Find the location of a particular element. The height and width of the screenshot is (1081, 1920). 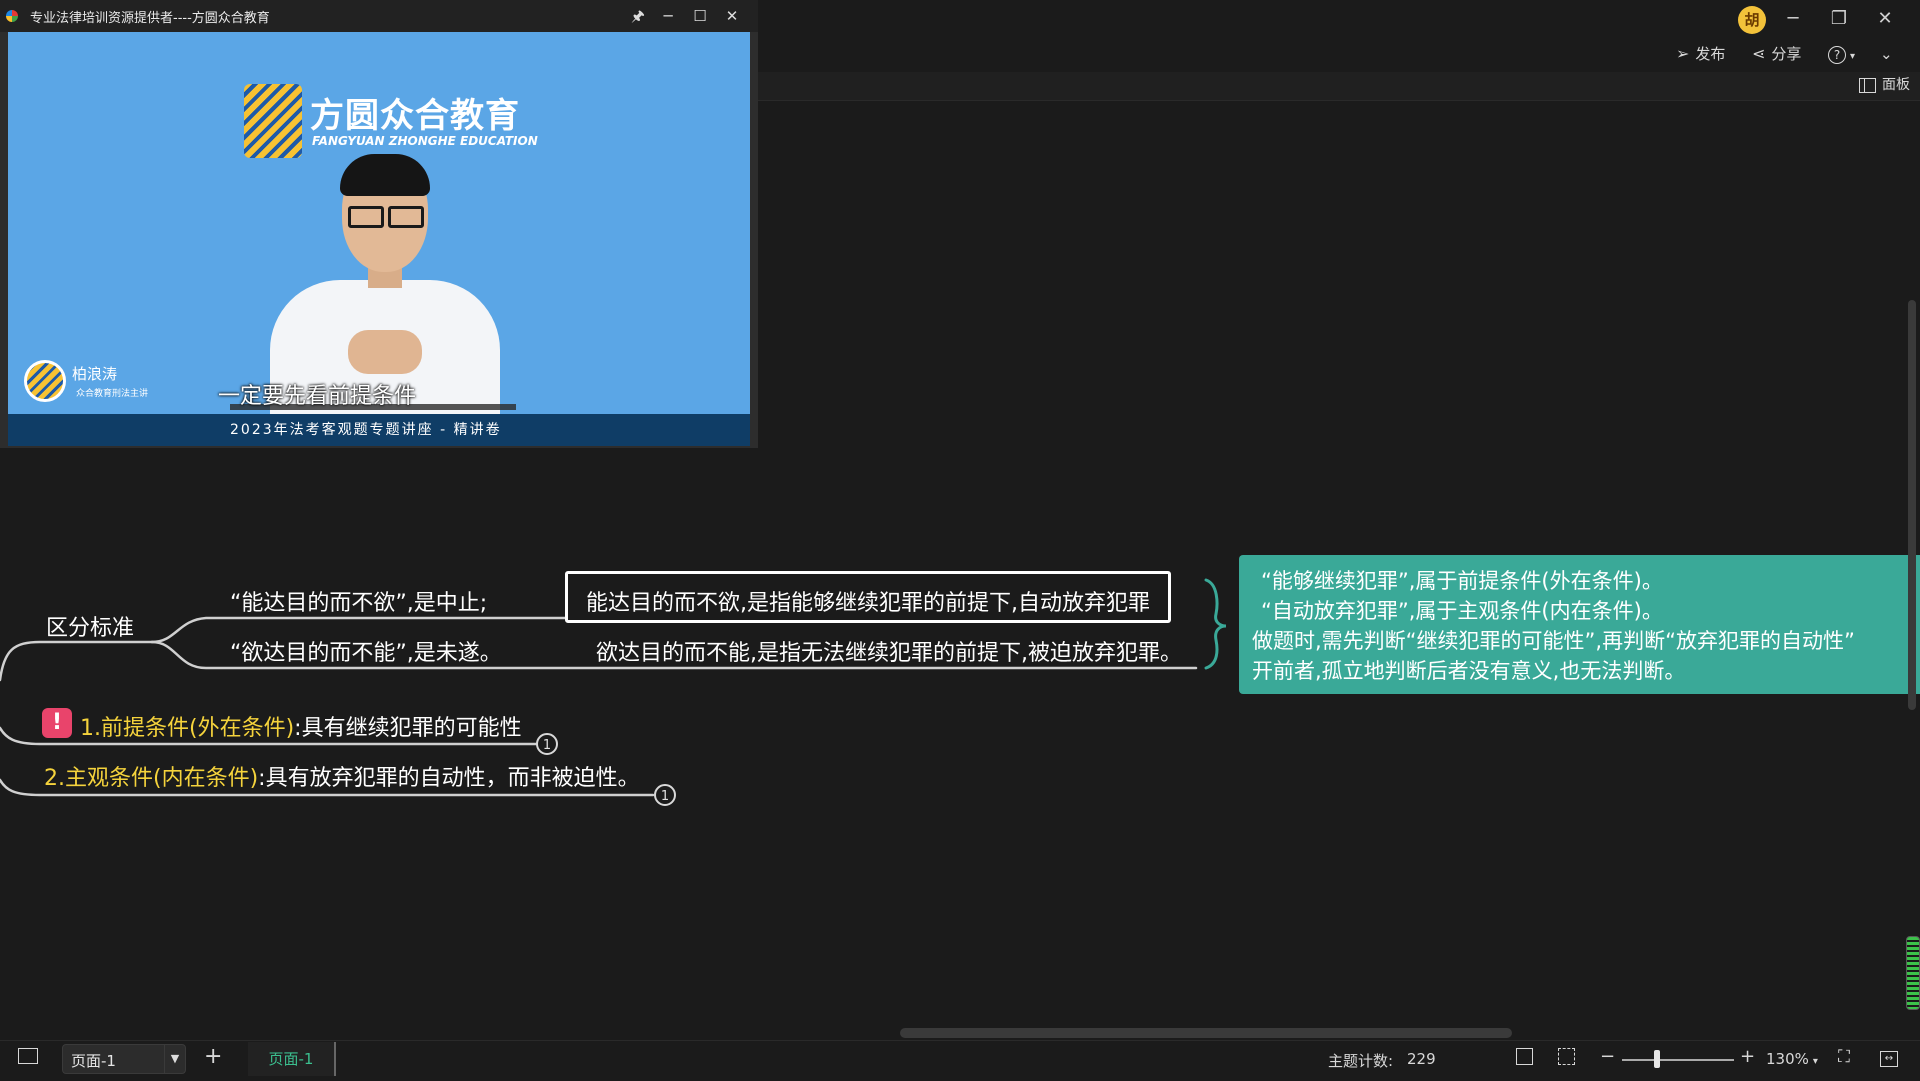

video-subtitle: 一定要先看前提条件 is located at coordinates (316, 396).